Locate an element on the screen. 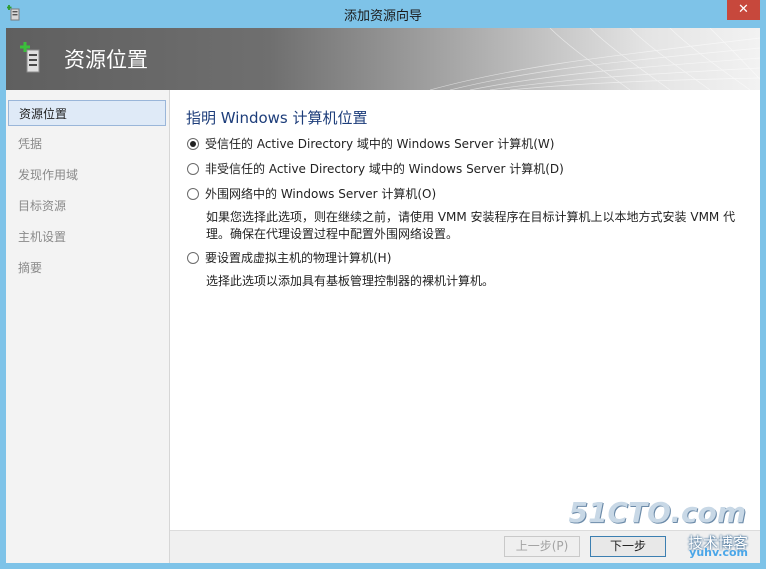  nav-step-resource-location: 资源位置 is located at coordinates (87, 113).